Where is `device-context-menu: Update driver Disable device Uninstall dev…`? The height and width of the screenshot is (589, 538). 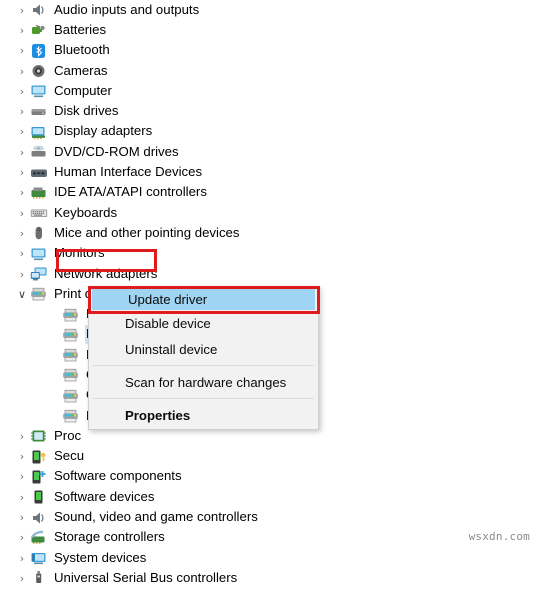 device-context-menu: Update driver Disable device Uninstall dev… is located at coordinates (203, 358).